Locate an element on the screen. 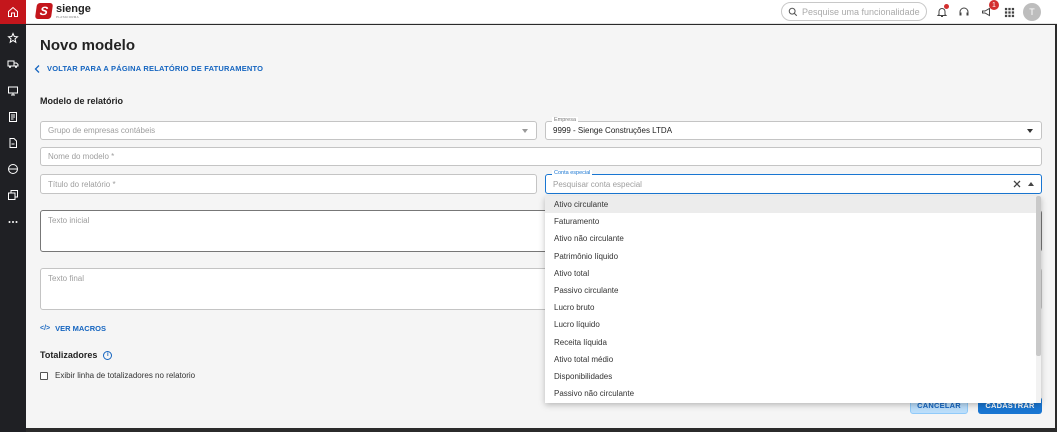  totalizadores-label: Totalizadores is located at coordinates (69, 355).